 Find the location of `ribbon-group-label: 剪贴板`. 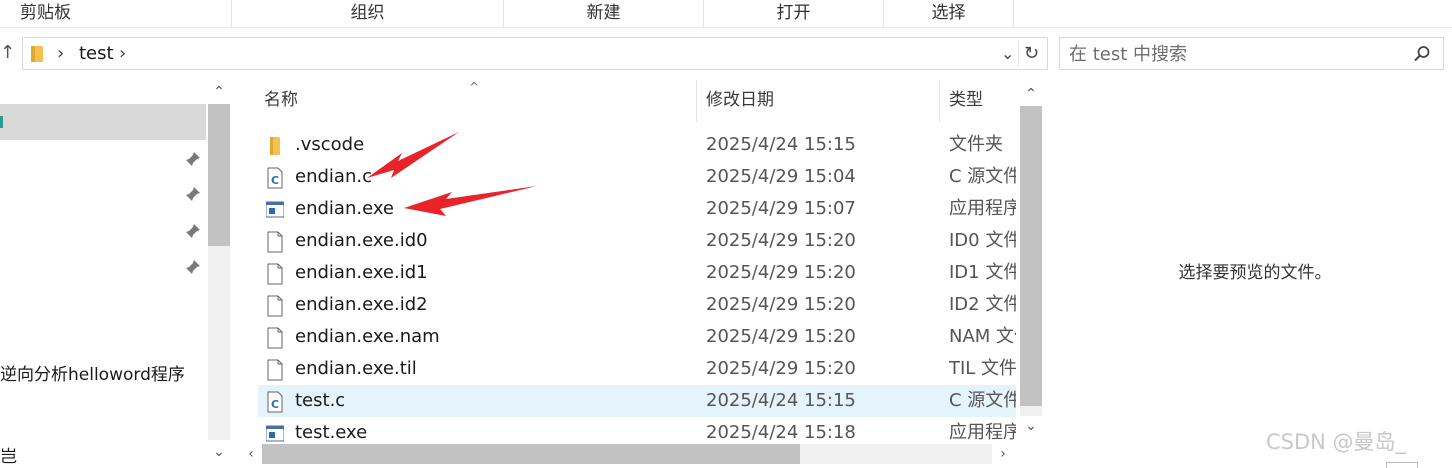

ribbon-group-label: 剪贴板 is located at coordinates (45, 13).